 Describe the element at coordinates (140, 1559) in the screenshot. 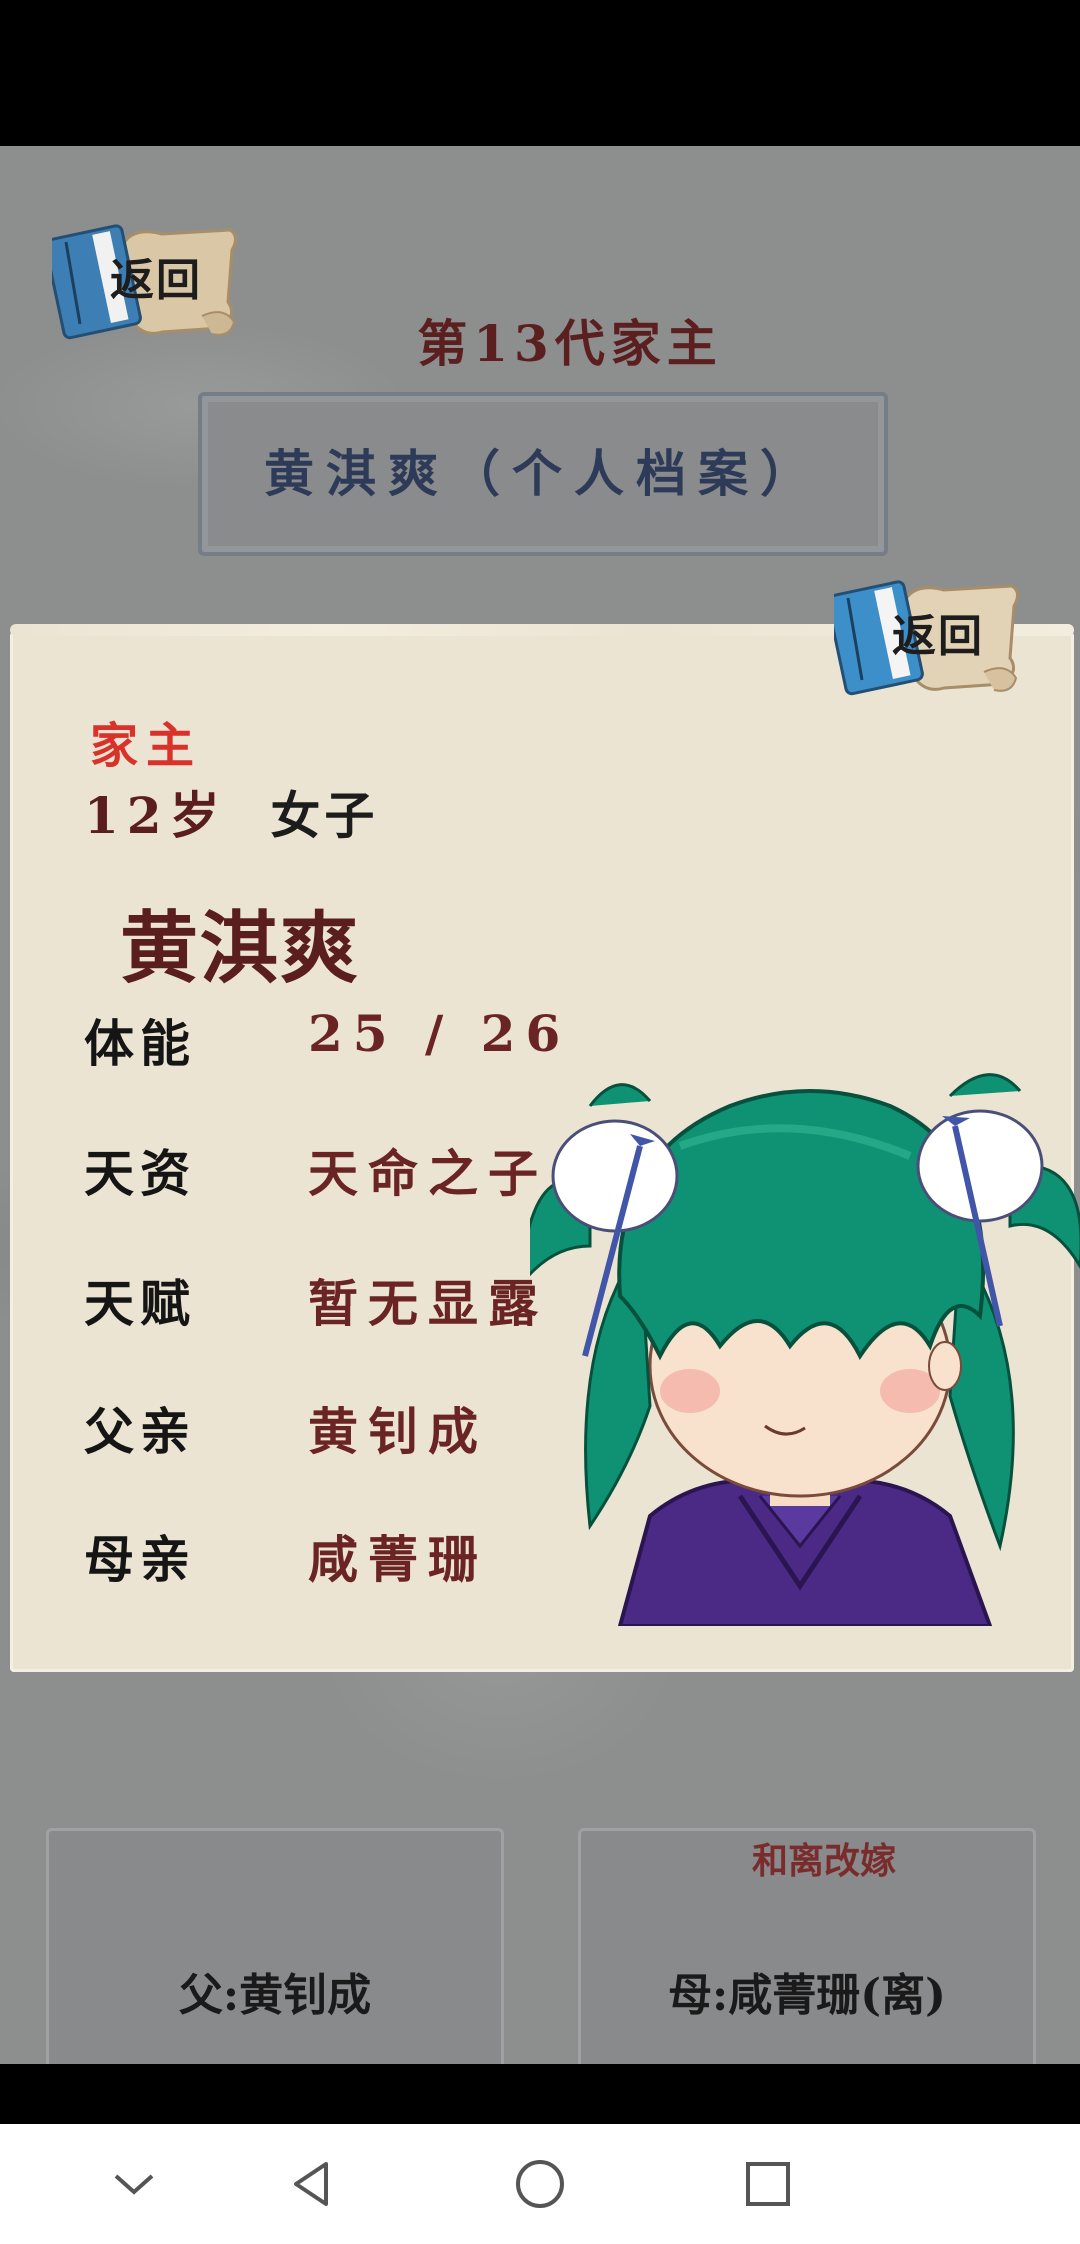

I see `stat-label: 母亲` at that location.